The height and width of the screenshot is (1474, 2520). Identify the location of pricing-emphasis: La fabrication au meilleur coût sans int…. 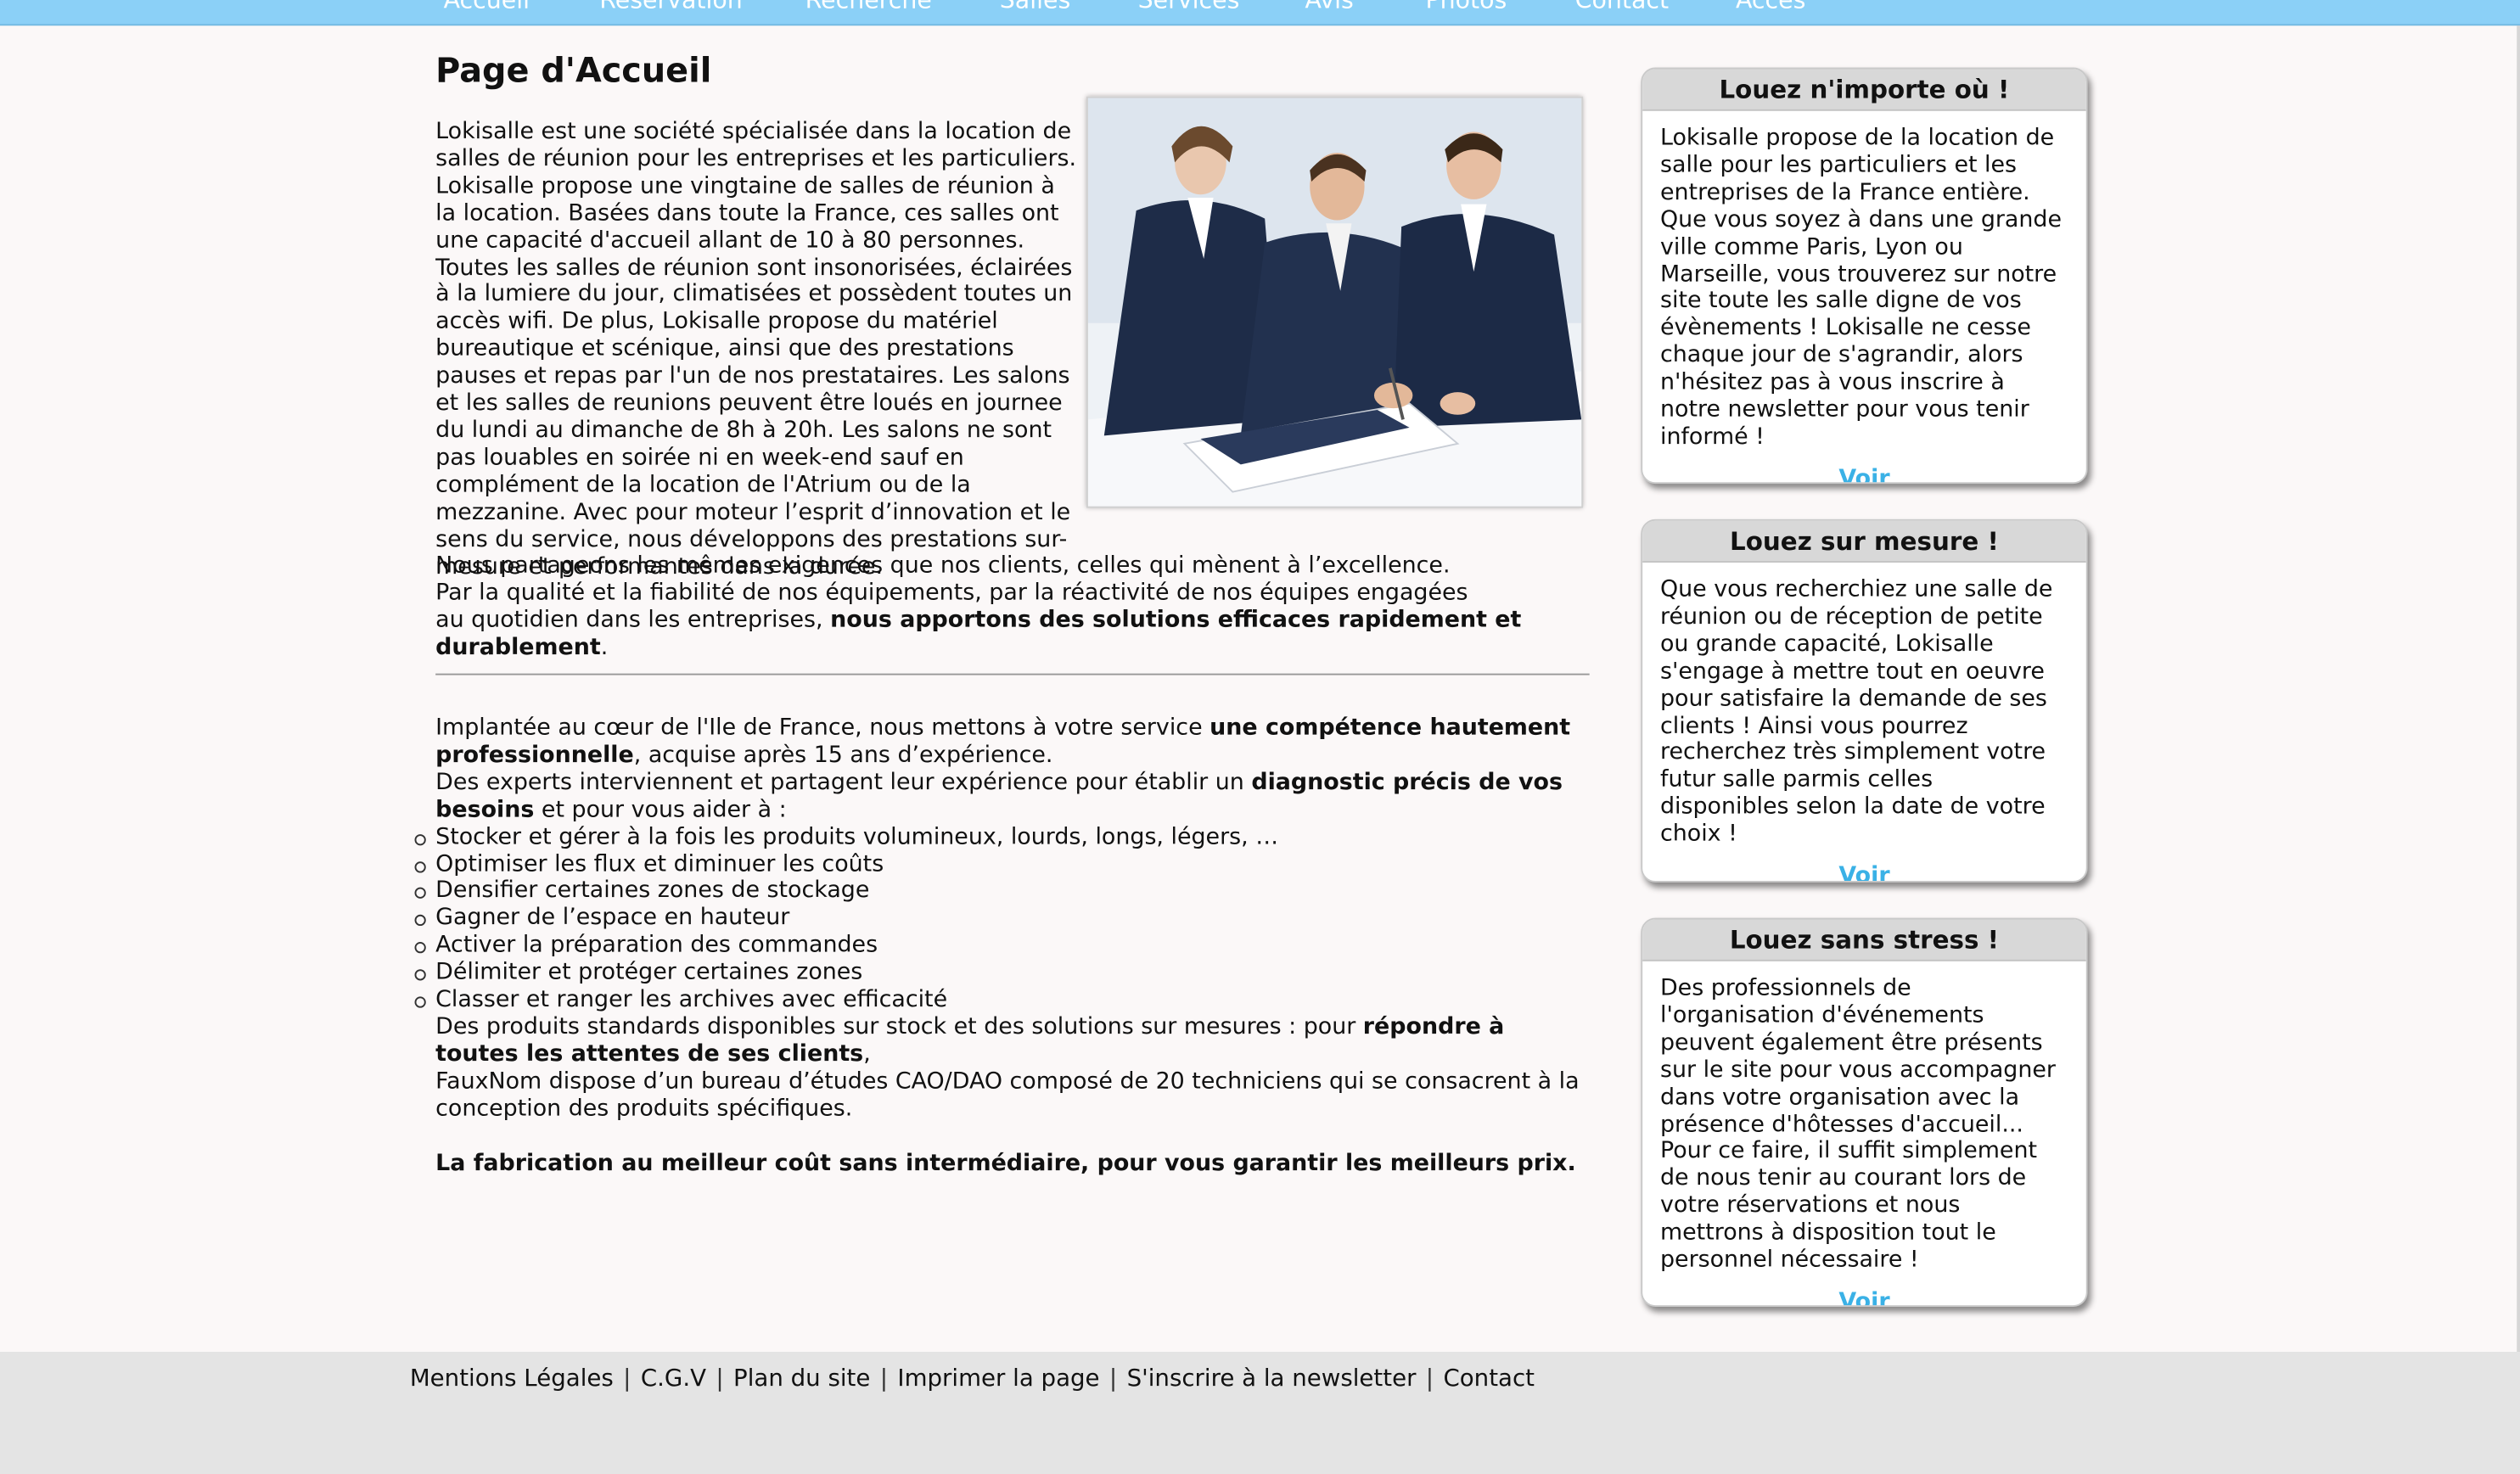
(1005, 1163).